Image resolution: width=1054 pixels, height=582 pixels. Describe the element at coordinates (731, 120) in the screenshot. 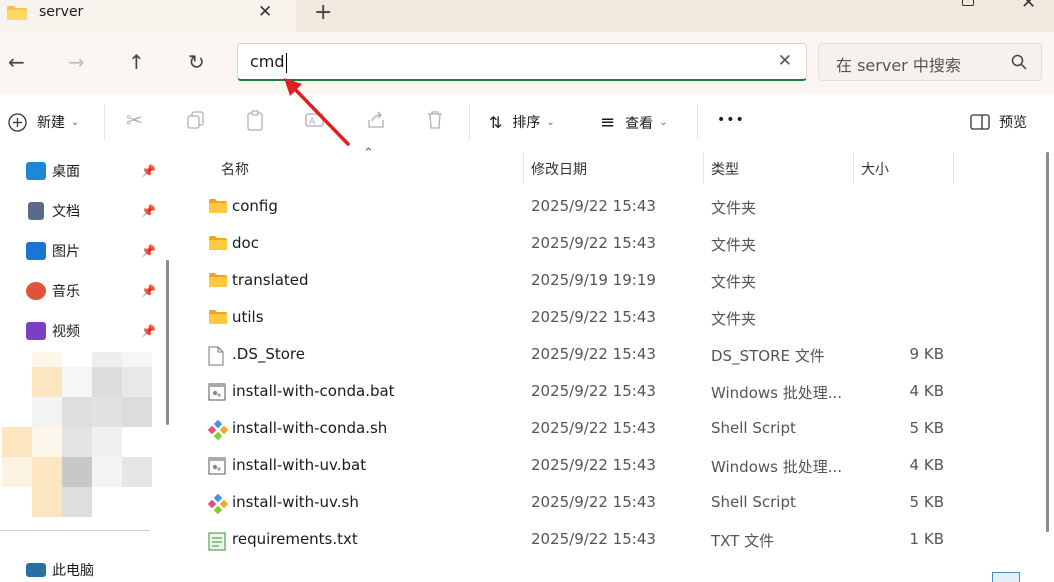

I see `more-options-icon: •••` at that location.